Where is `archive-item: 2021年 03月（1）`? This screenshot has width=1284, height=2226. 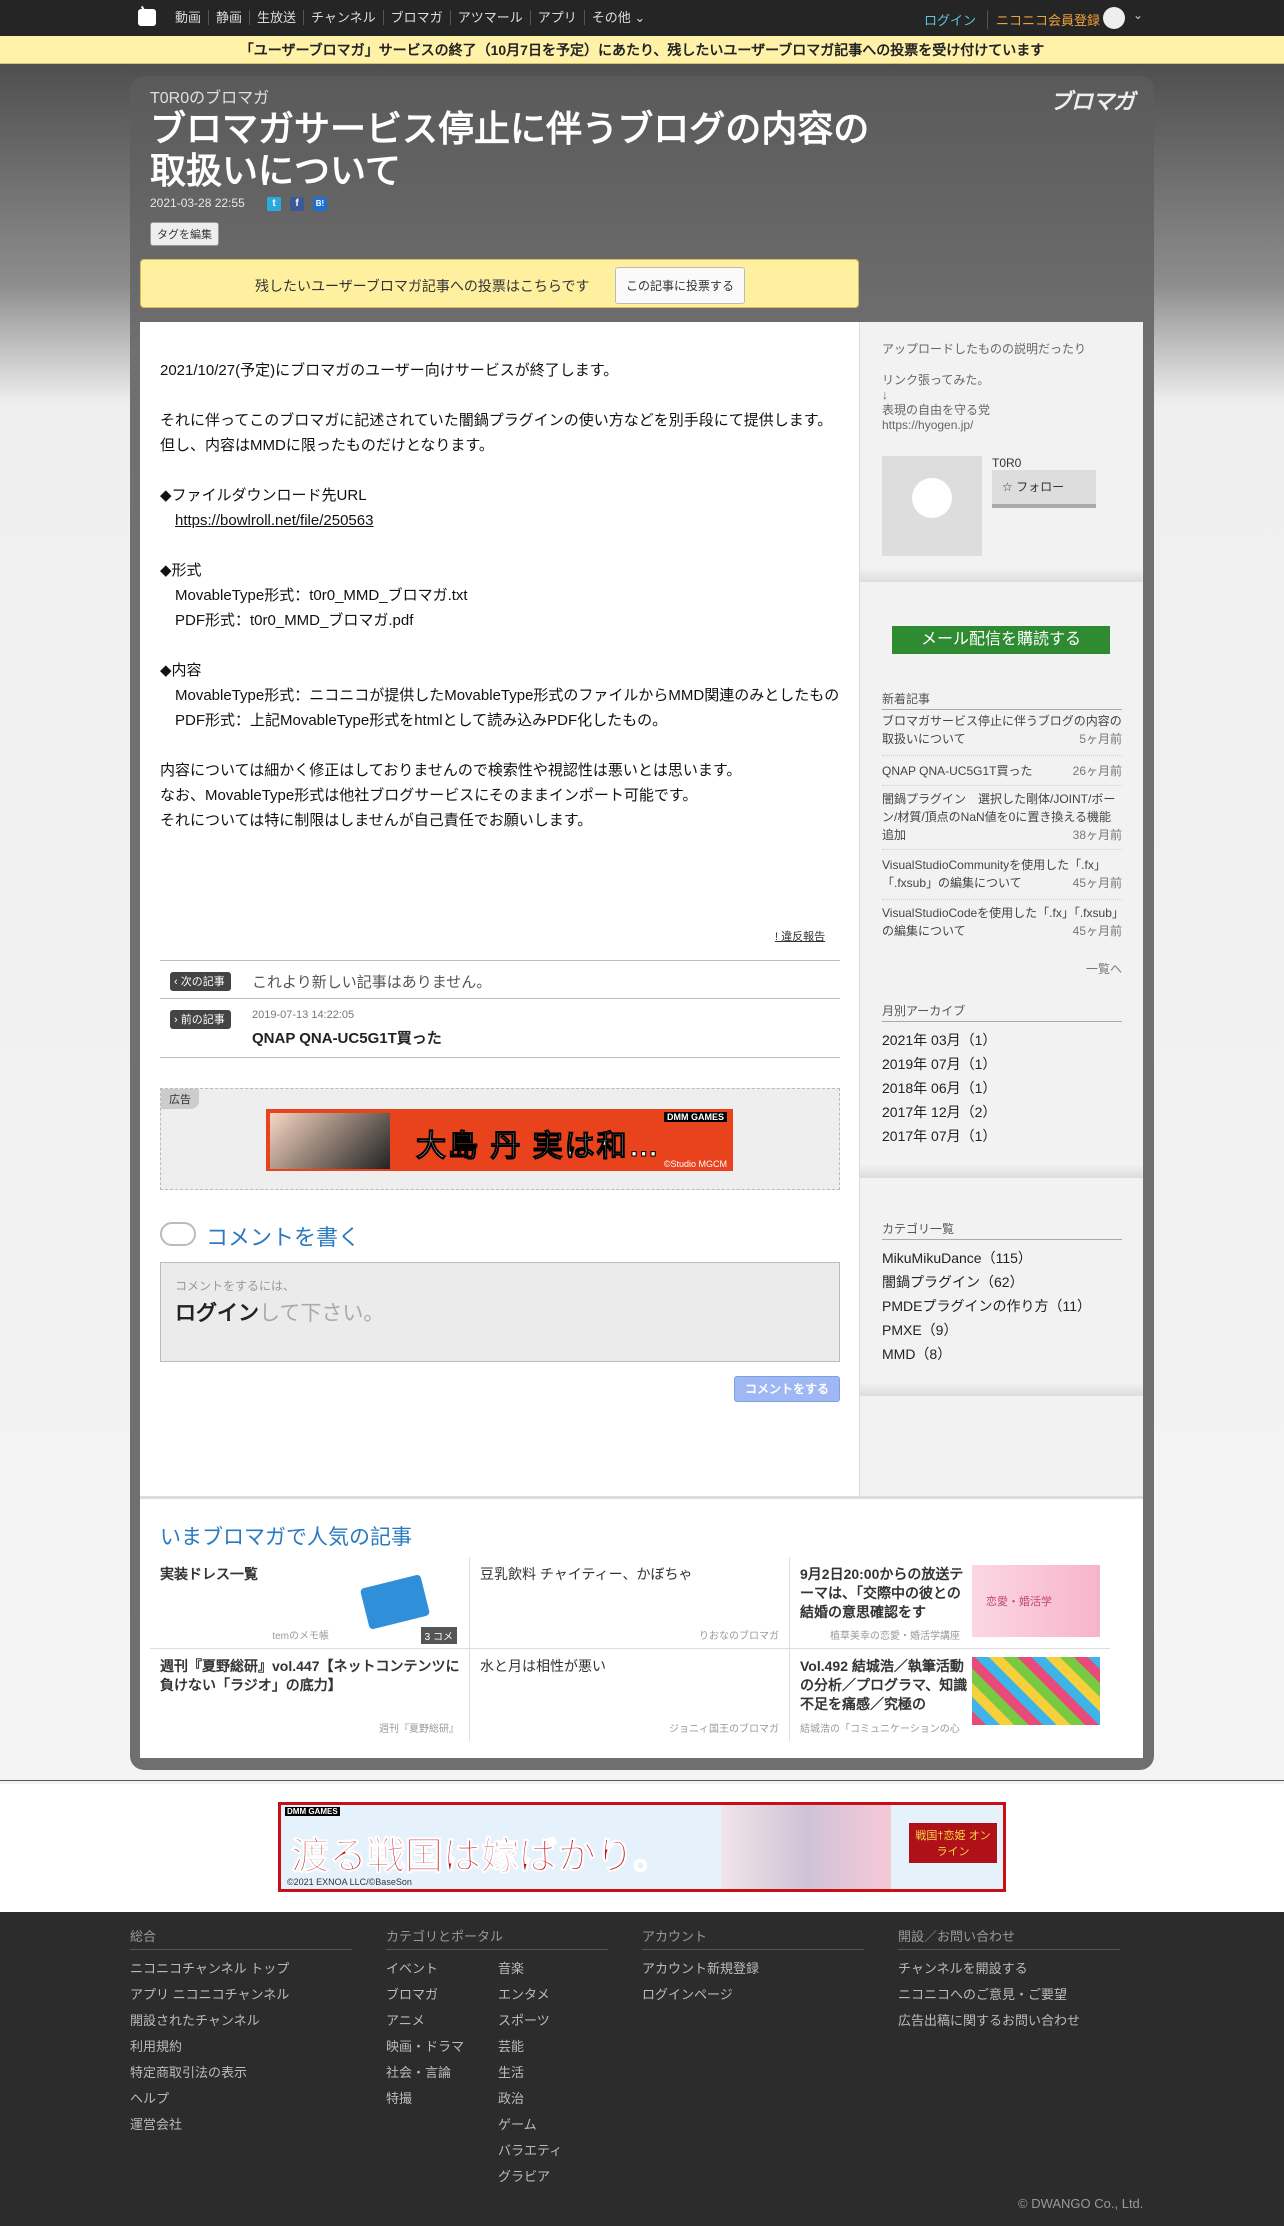 archive-item: 2021年 03月（1） is located at coordinates (939, 1040).